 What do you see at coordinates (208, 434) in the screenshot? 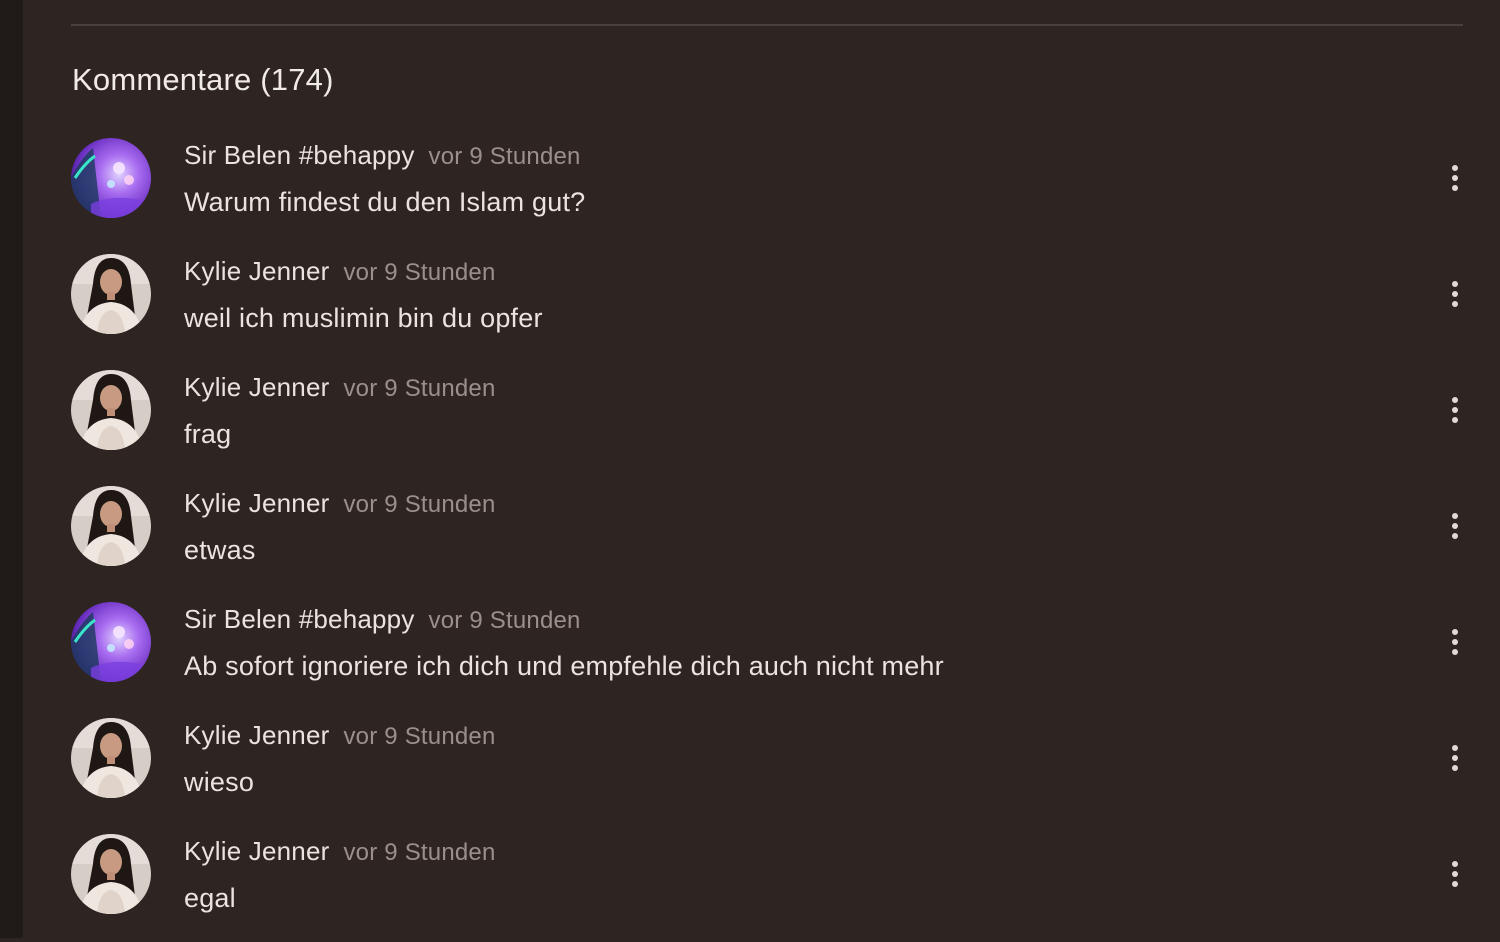
I see `comment-text: frag` at bounding box center [208, 434].